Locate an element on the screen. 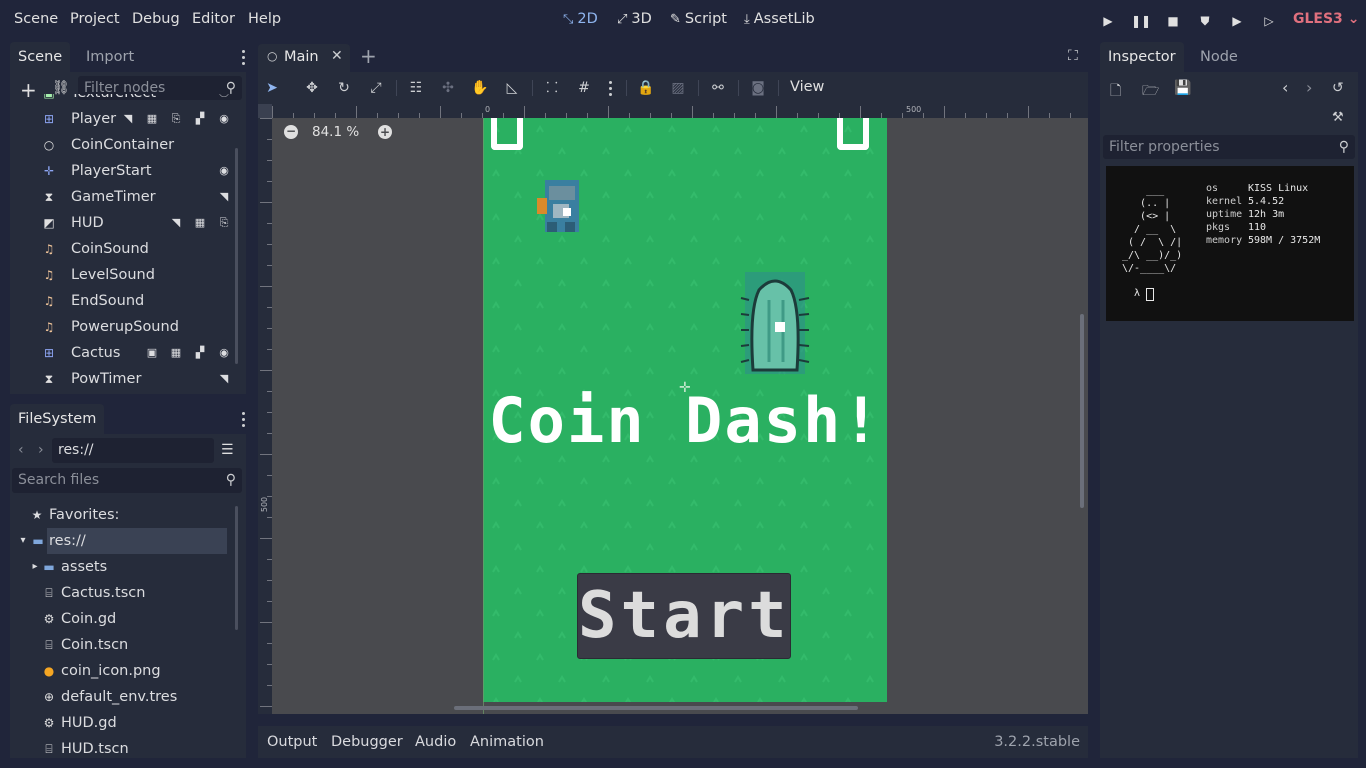 Image resolution: width=1366 pixels, height=768 pixels. file-item: ⌸ HUD.tscn is located at coordinates (123, 747).